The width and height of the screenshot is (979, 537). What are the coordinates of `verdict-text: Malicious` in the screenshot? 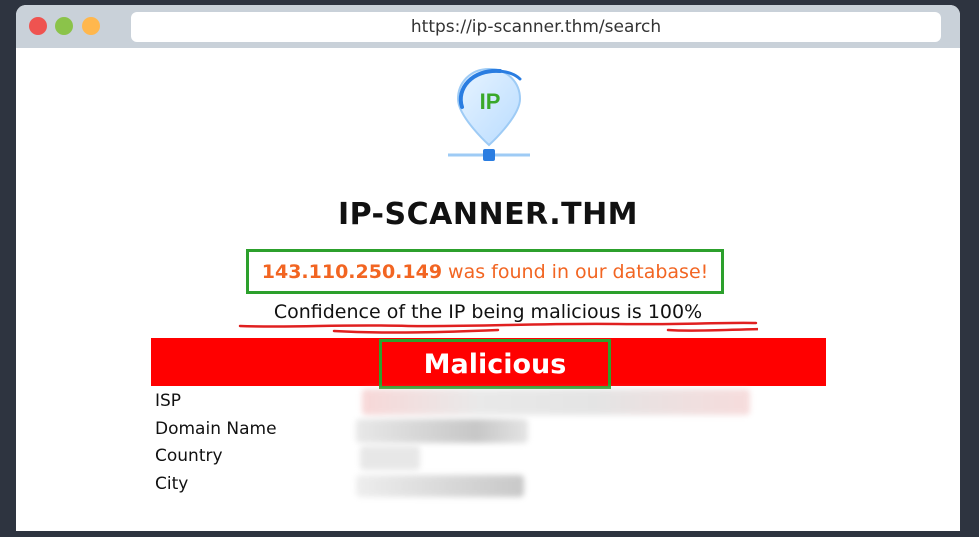 It's located at (495, 364).